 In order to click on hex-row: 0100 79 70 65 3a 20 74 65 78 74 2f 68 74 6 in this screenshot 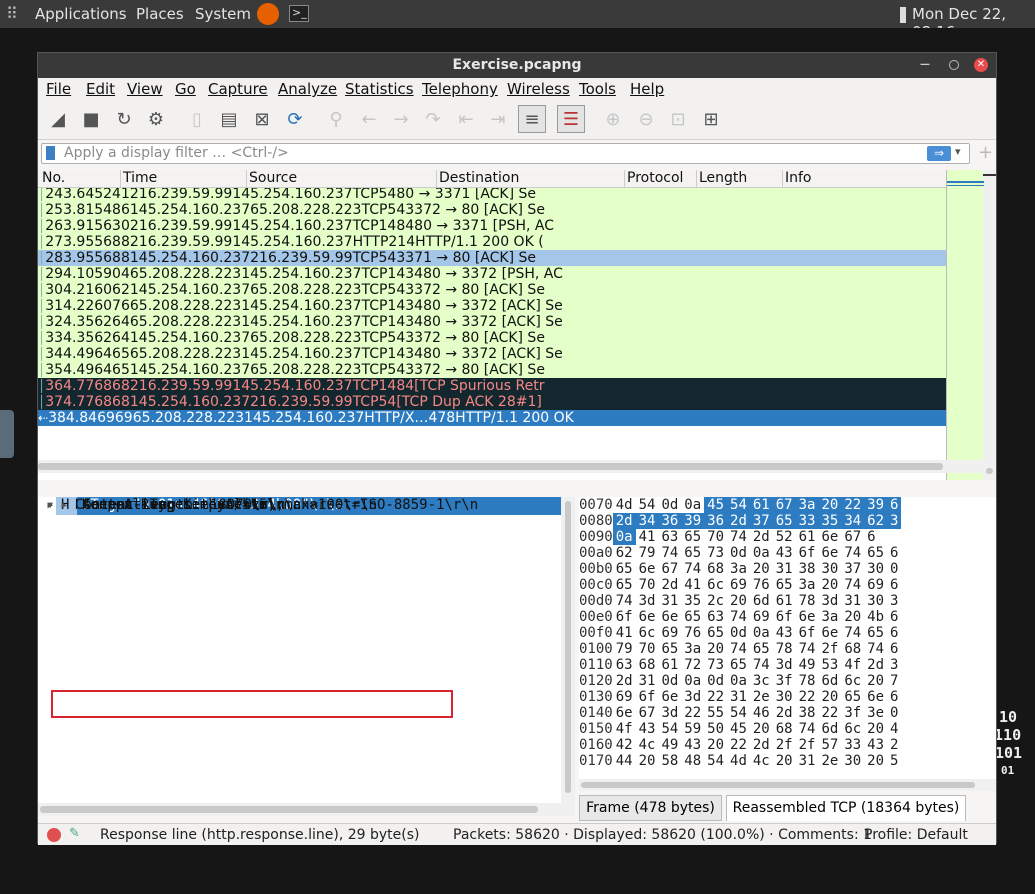, I will do `click(787, 649)`.